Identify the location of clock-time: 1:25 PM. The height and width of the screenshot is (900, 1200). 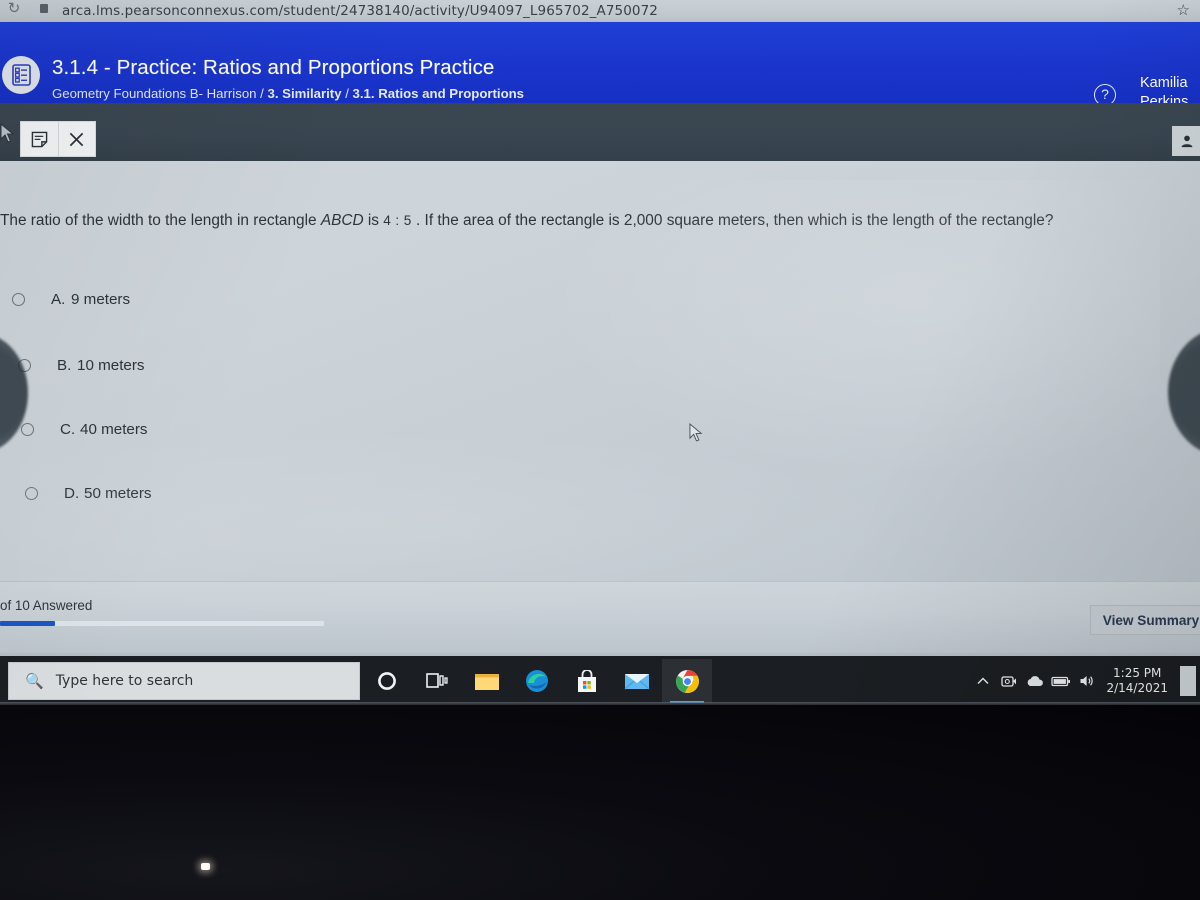
(1137, 673).